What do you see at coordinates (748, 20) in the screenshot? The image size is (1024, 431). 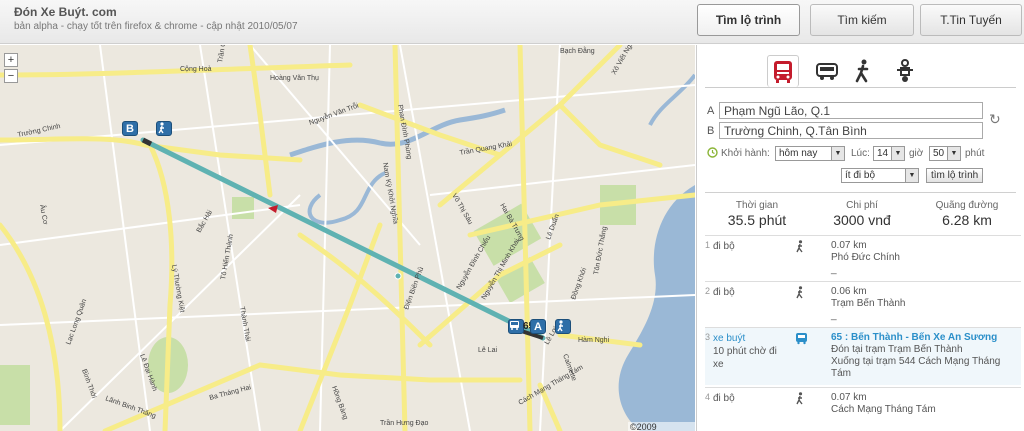 I see `tab-find-route: Tìm lộ trình` at bounding box center [748, 20].